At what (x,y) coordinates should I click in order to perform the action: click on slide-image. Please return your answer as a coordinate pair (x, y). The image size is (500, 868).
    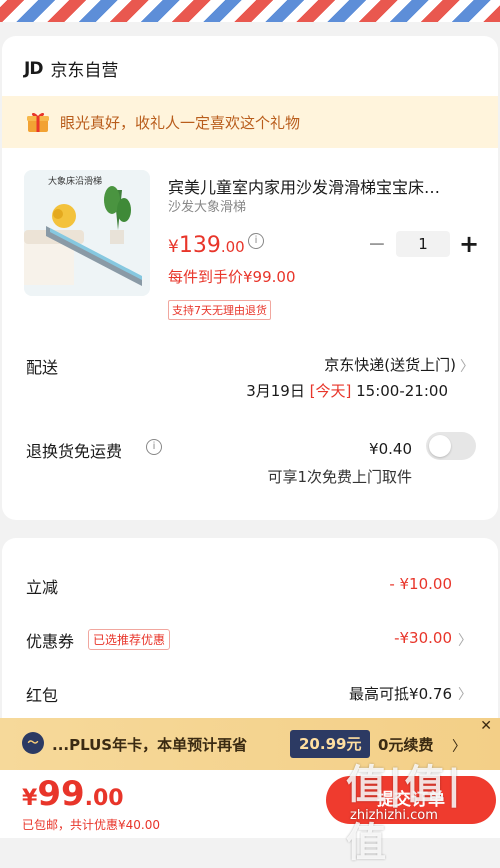
    Looking at the image, I should click on (87, 233).